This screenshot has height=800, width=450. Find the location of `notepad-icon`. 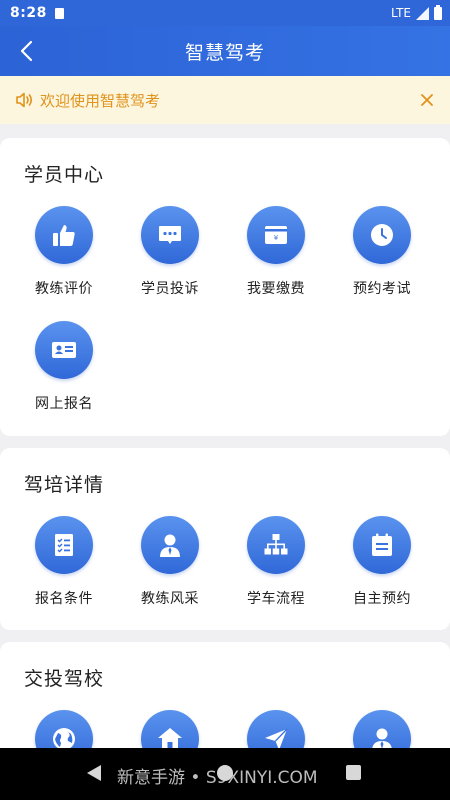

notepad-icon is located at coordinates (382, 544).